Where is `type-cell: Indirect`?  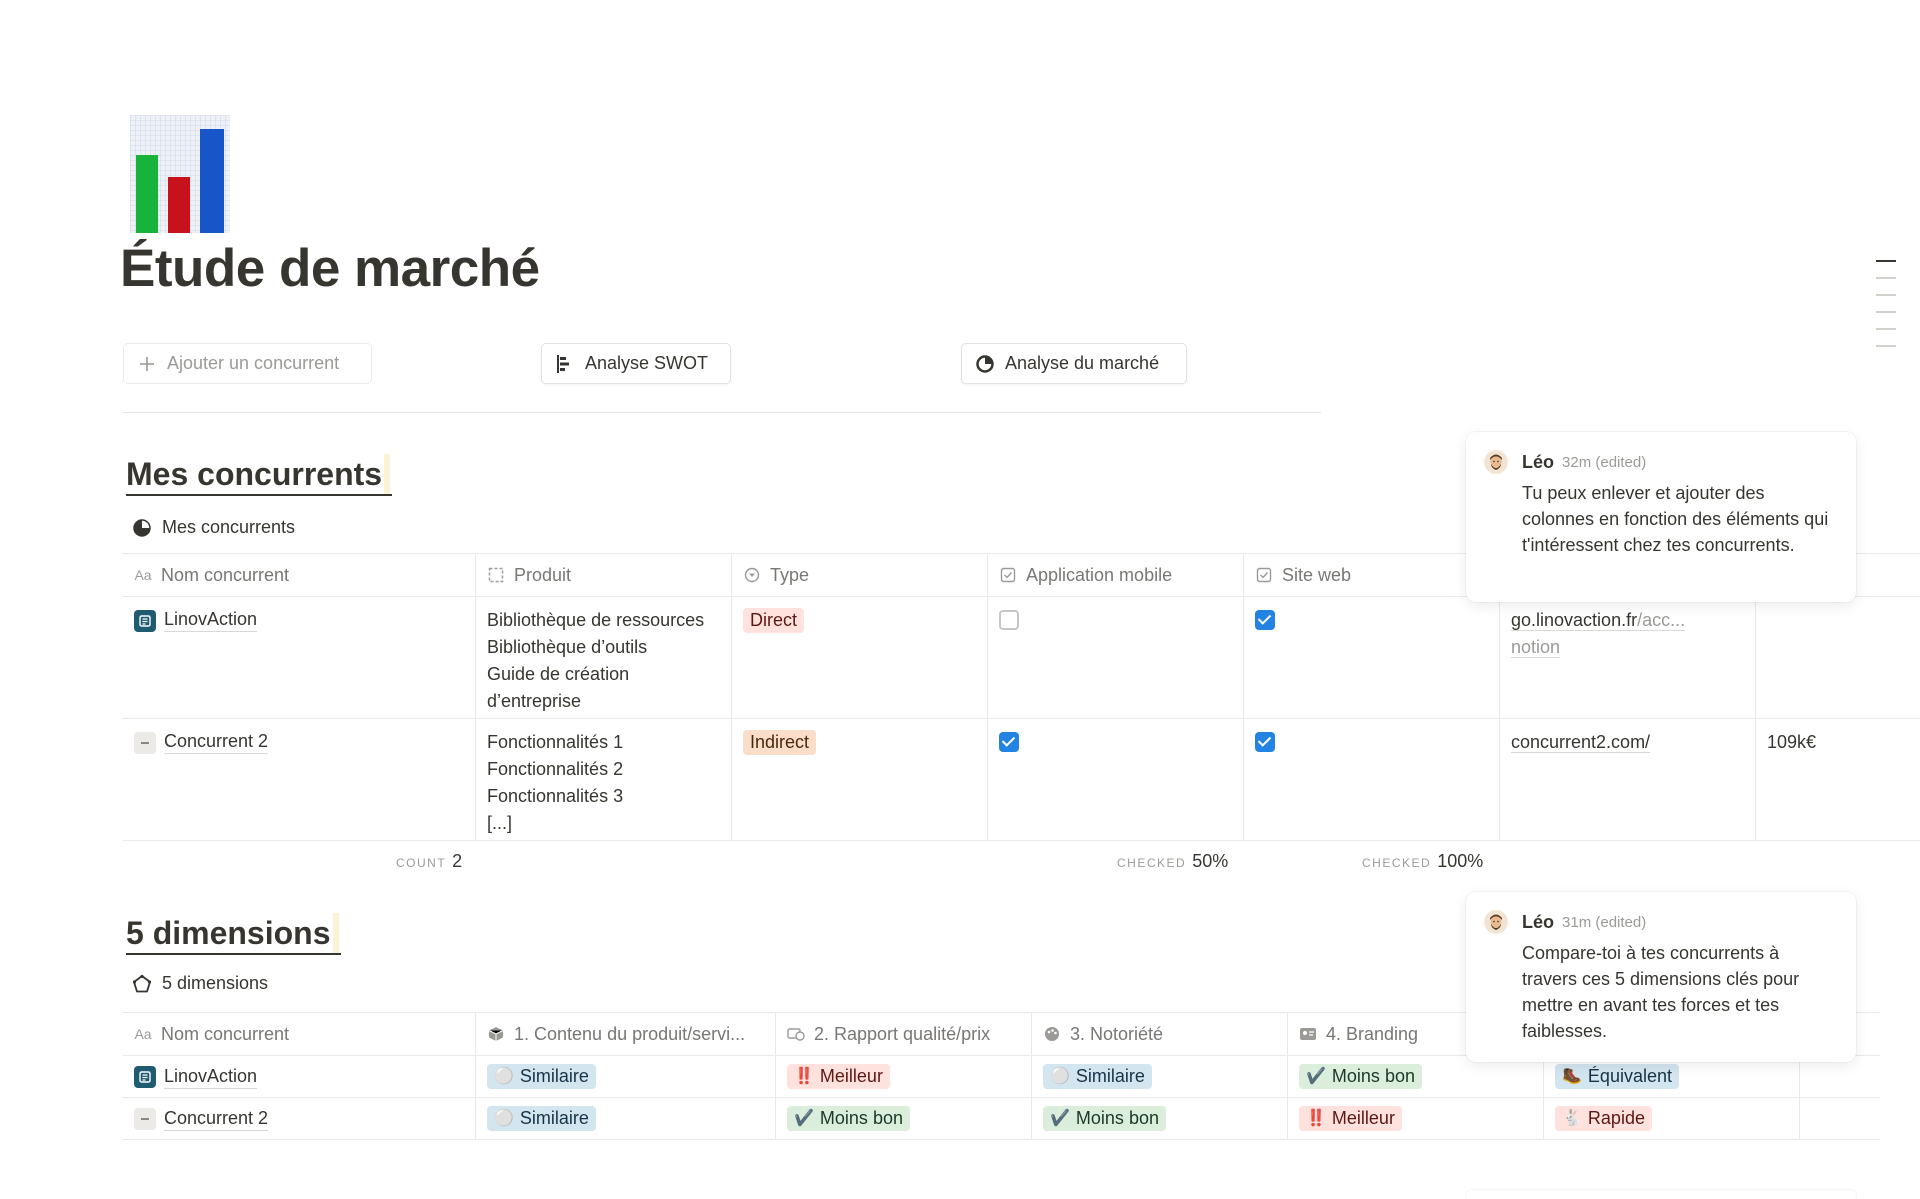
type-cell: Indirect is located at coordinates (860, 779).